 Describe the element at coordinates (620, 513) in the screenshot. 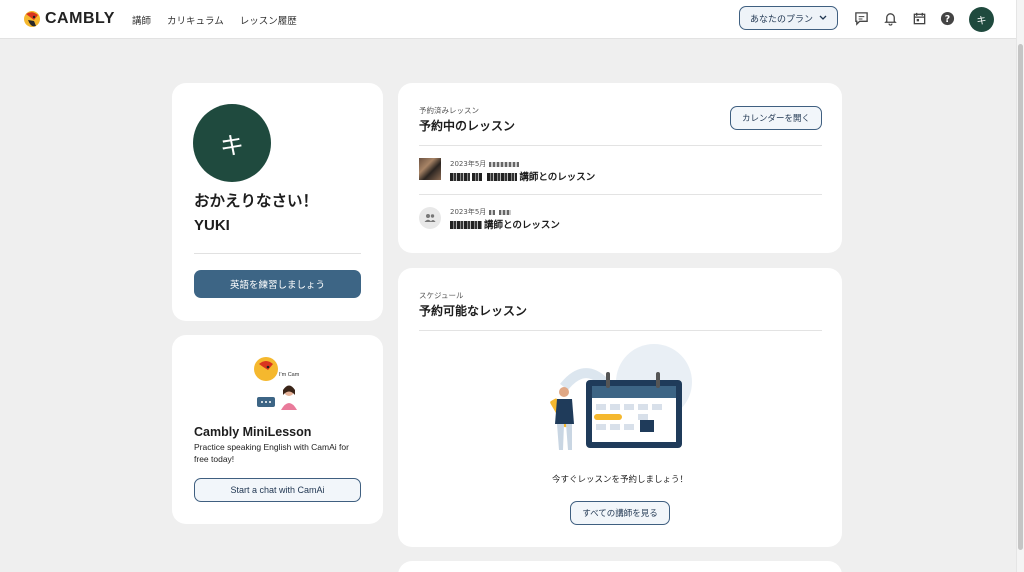

I see `view-all-tutors-button: すべての講師を見る` at that location.